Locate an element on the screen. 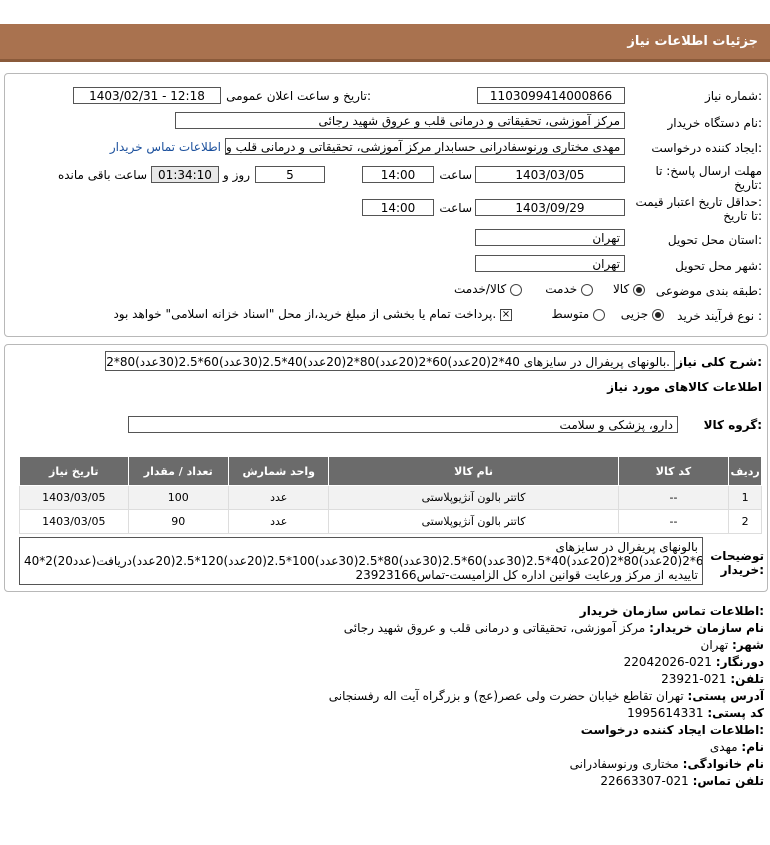 The height and width of the screenshot is (845, 770). cell-row: 1 is located at coordinates (745, 497).